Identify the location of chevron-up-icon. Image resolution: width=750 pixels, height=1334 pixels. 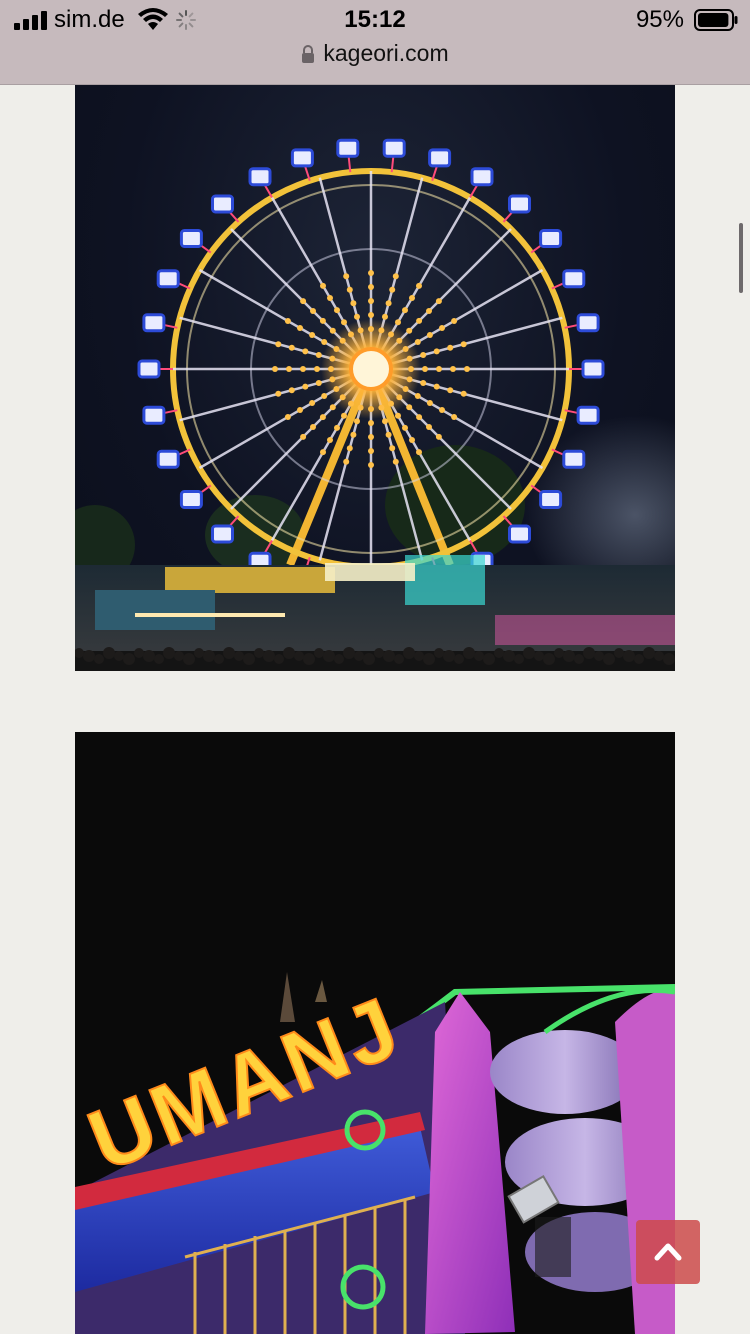
(668, 1252).